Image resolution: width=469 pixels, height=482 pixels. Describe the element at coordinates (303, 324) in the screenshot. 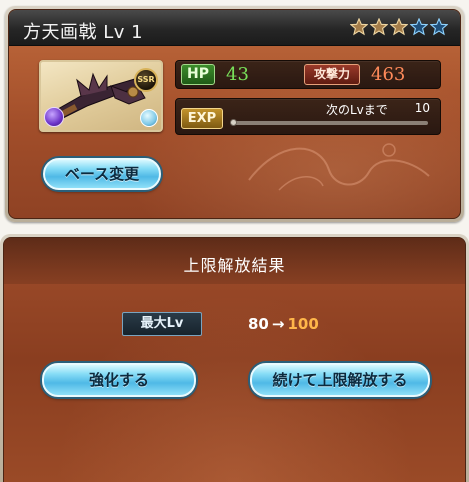

I see `level-to: 100` at that location.